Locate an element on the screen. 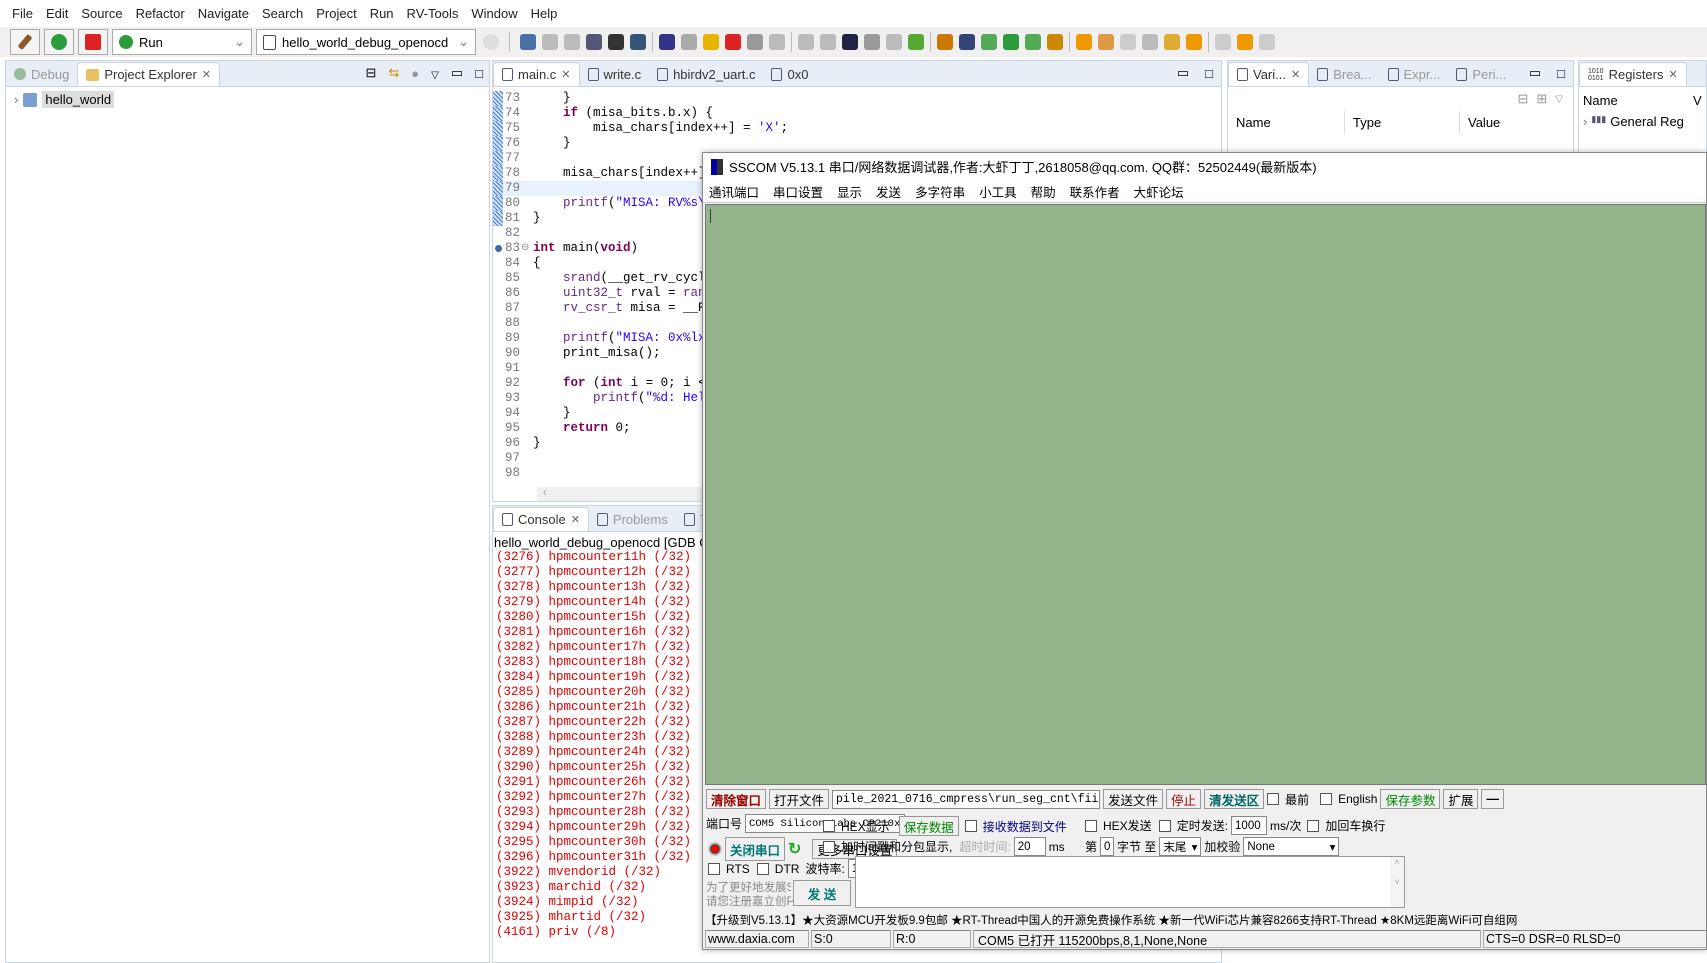  menu-search: Search is located at coordinates (282, 13).